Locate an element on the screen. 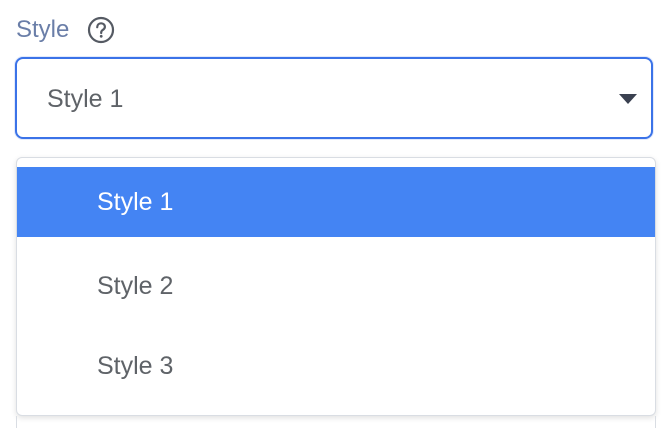 The width and height of the screenshot is (672, 428). menu-item-label: Style 2 is located at coordinates (135, 285).